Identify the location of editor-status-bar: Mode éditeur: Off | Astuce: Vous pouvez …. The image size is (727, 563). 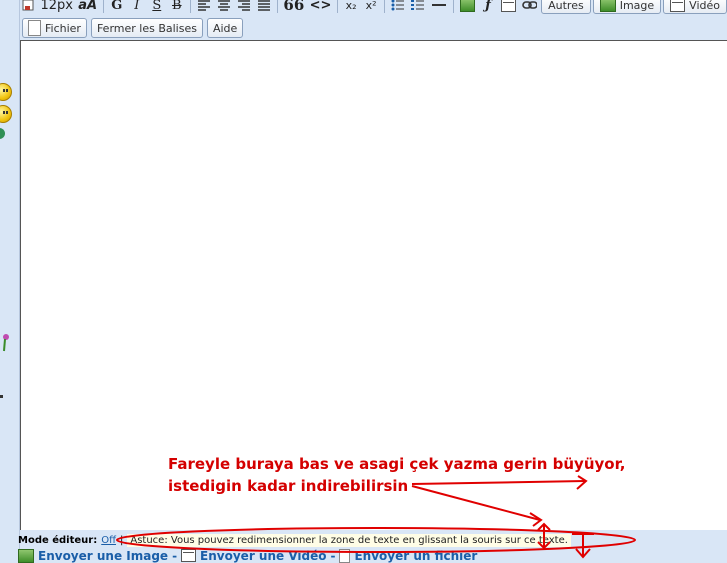
(372, 540).